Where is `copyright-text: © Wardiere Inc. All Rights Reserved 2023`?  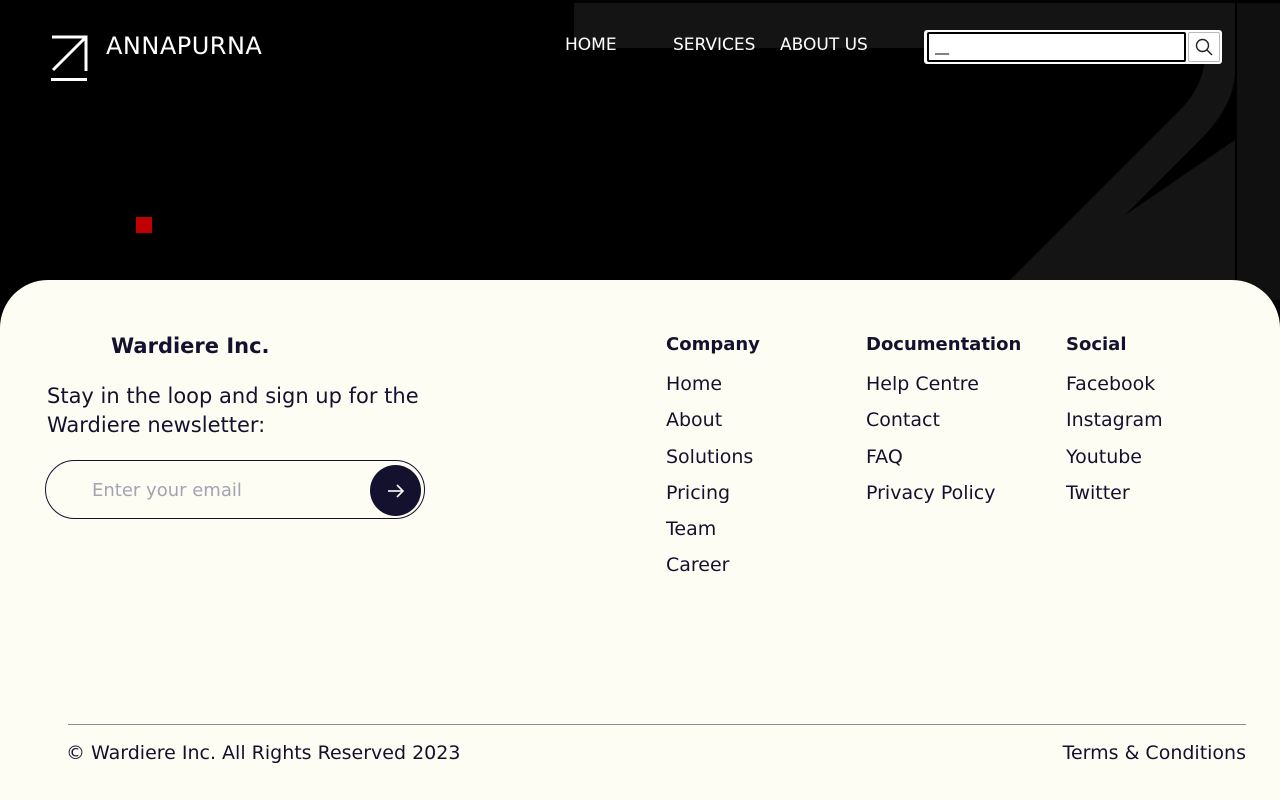 copyright-text: © Wardiere Inc. All Rights Reserved 2023 is located at coordinates (263, 753).